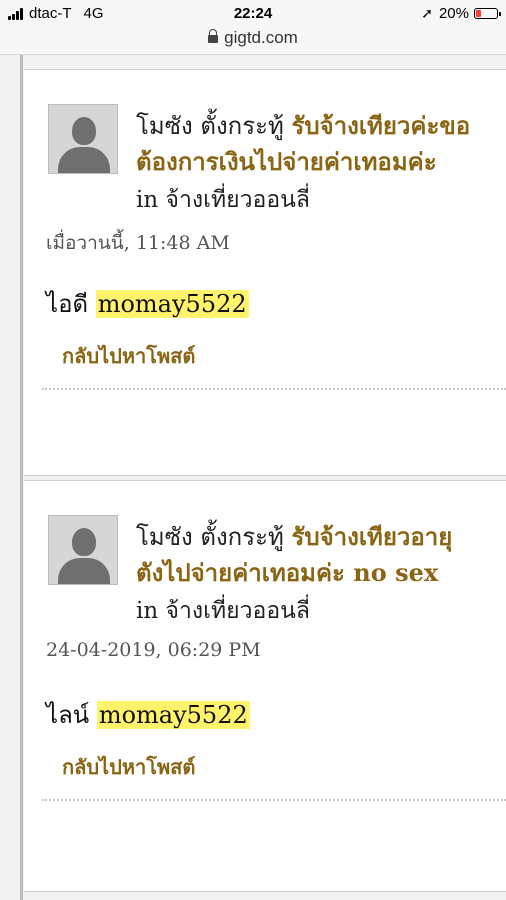 This screenshot has width=506, height=900. I want to click on thread-title-link: รับจ้างเทียวอายุ, so click(371, 536).